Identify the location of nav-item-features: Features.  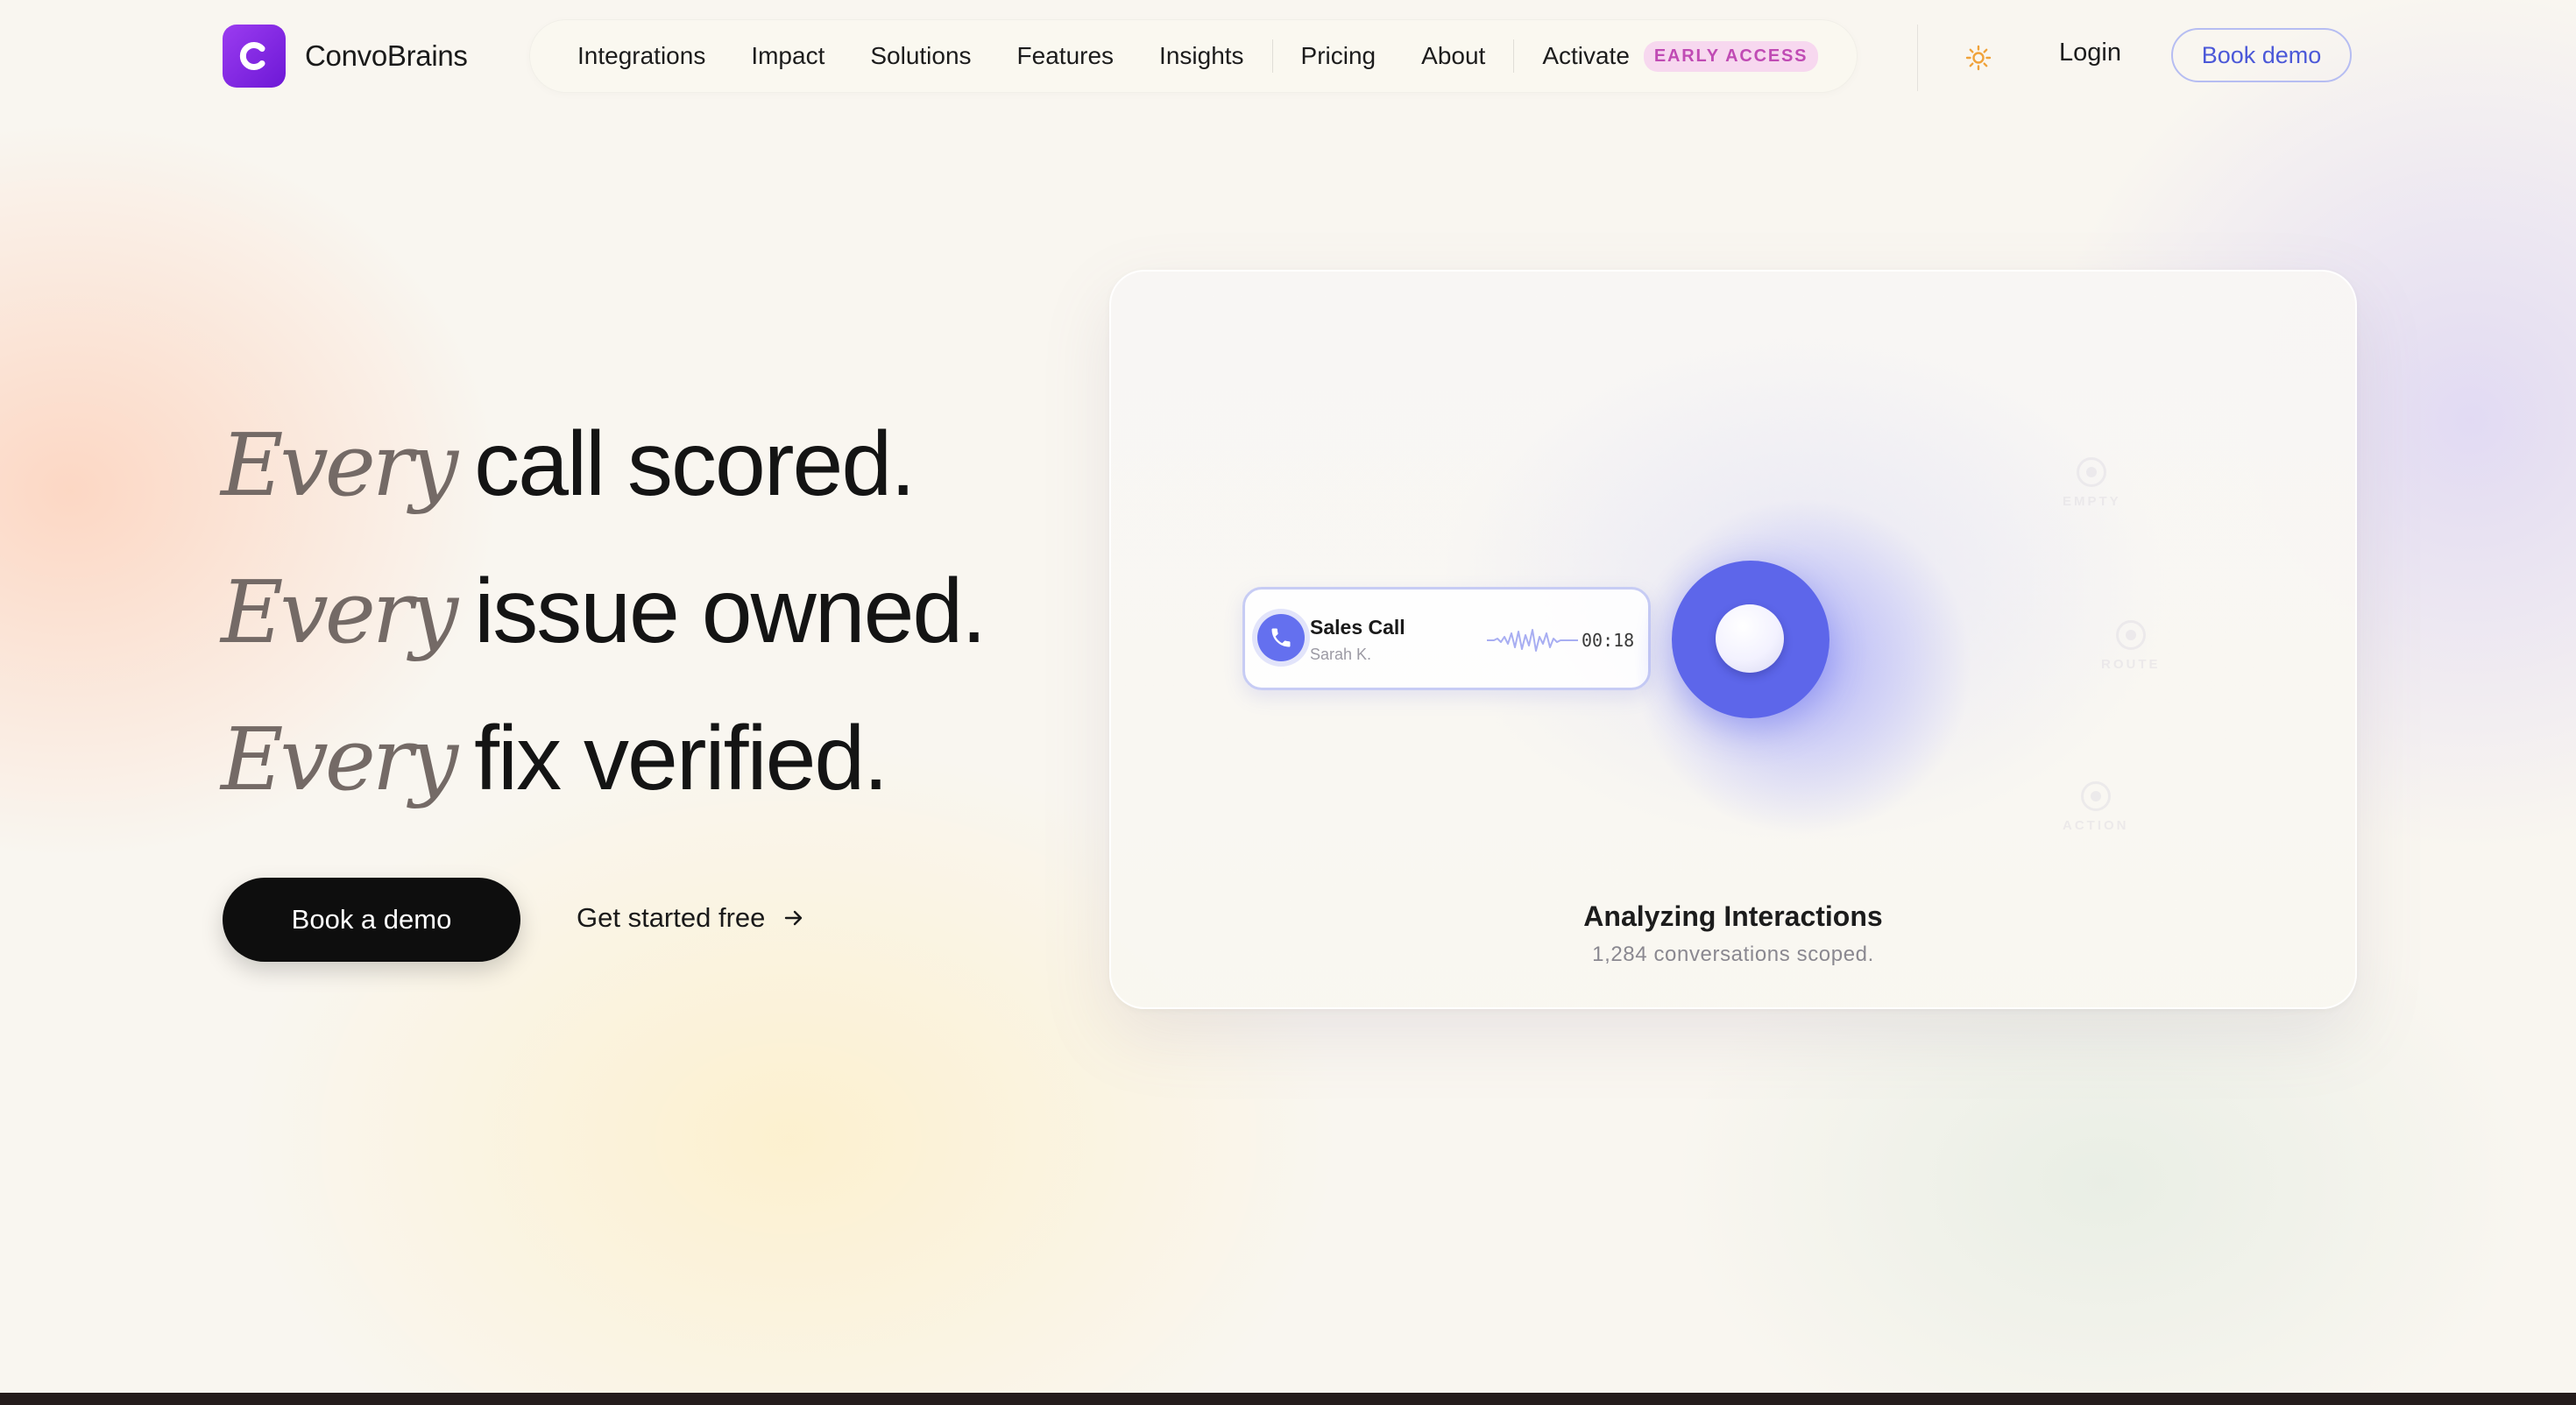
(1065, 56).